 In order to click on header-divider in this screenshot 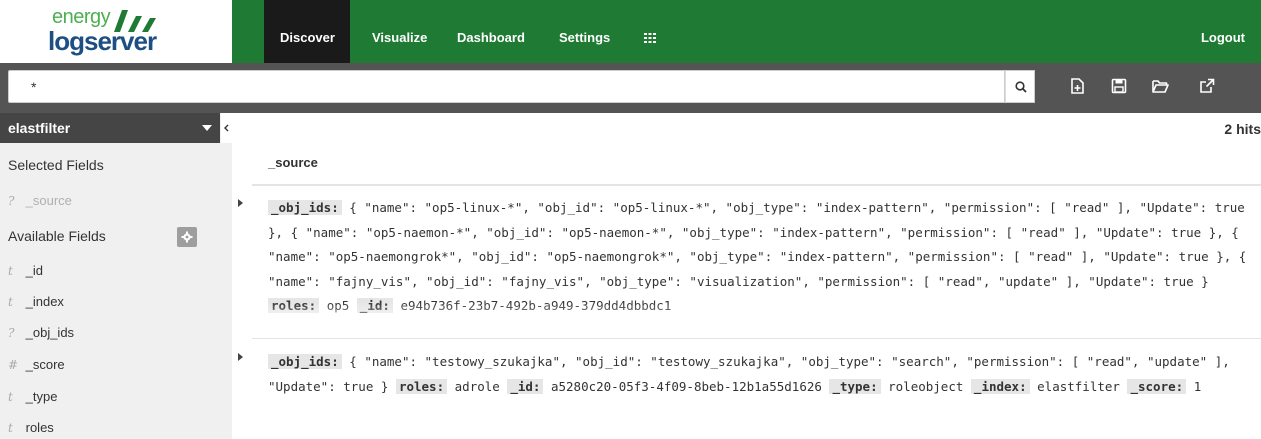, I will do `click(756, 185)`.